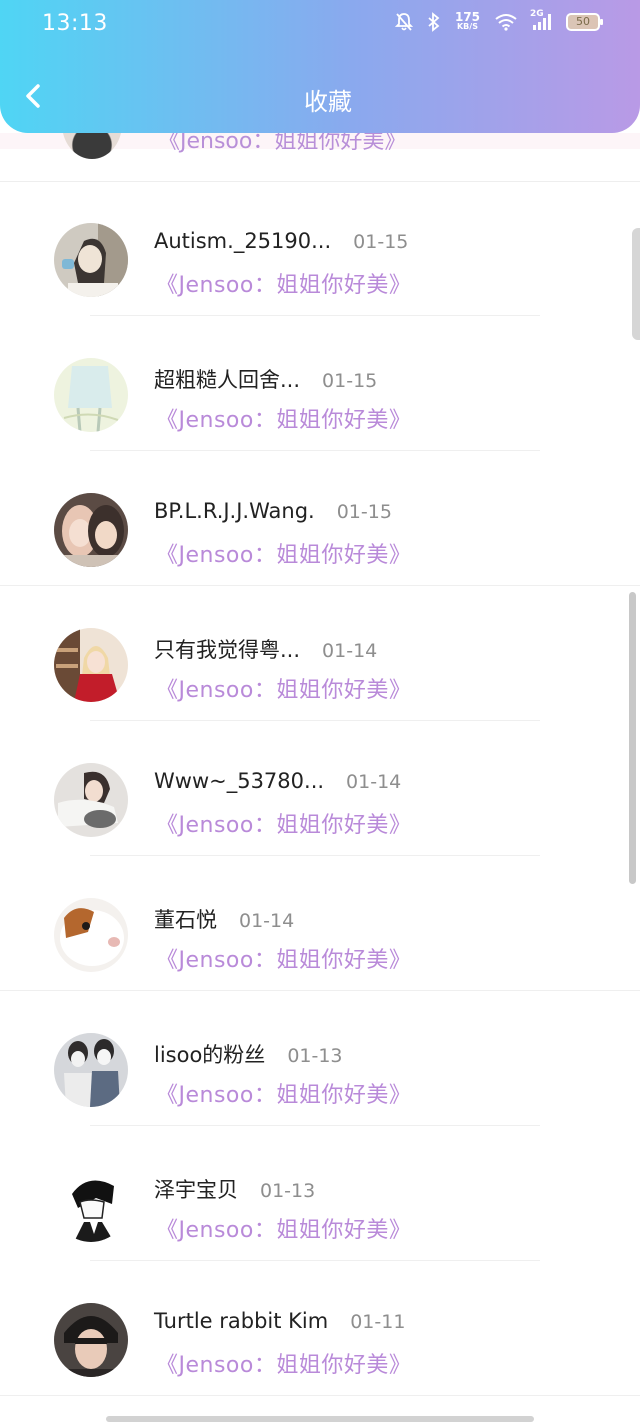  I want to click on list-item: Autism._25190... 01-15 《Jensoo：姐姐你好美》, so click(320, 248).